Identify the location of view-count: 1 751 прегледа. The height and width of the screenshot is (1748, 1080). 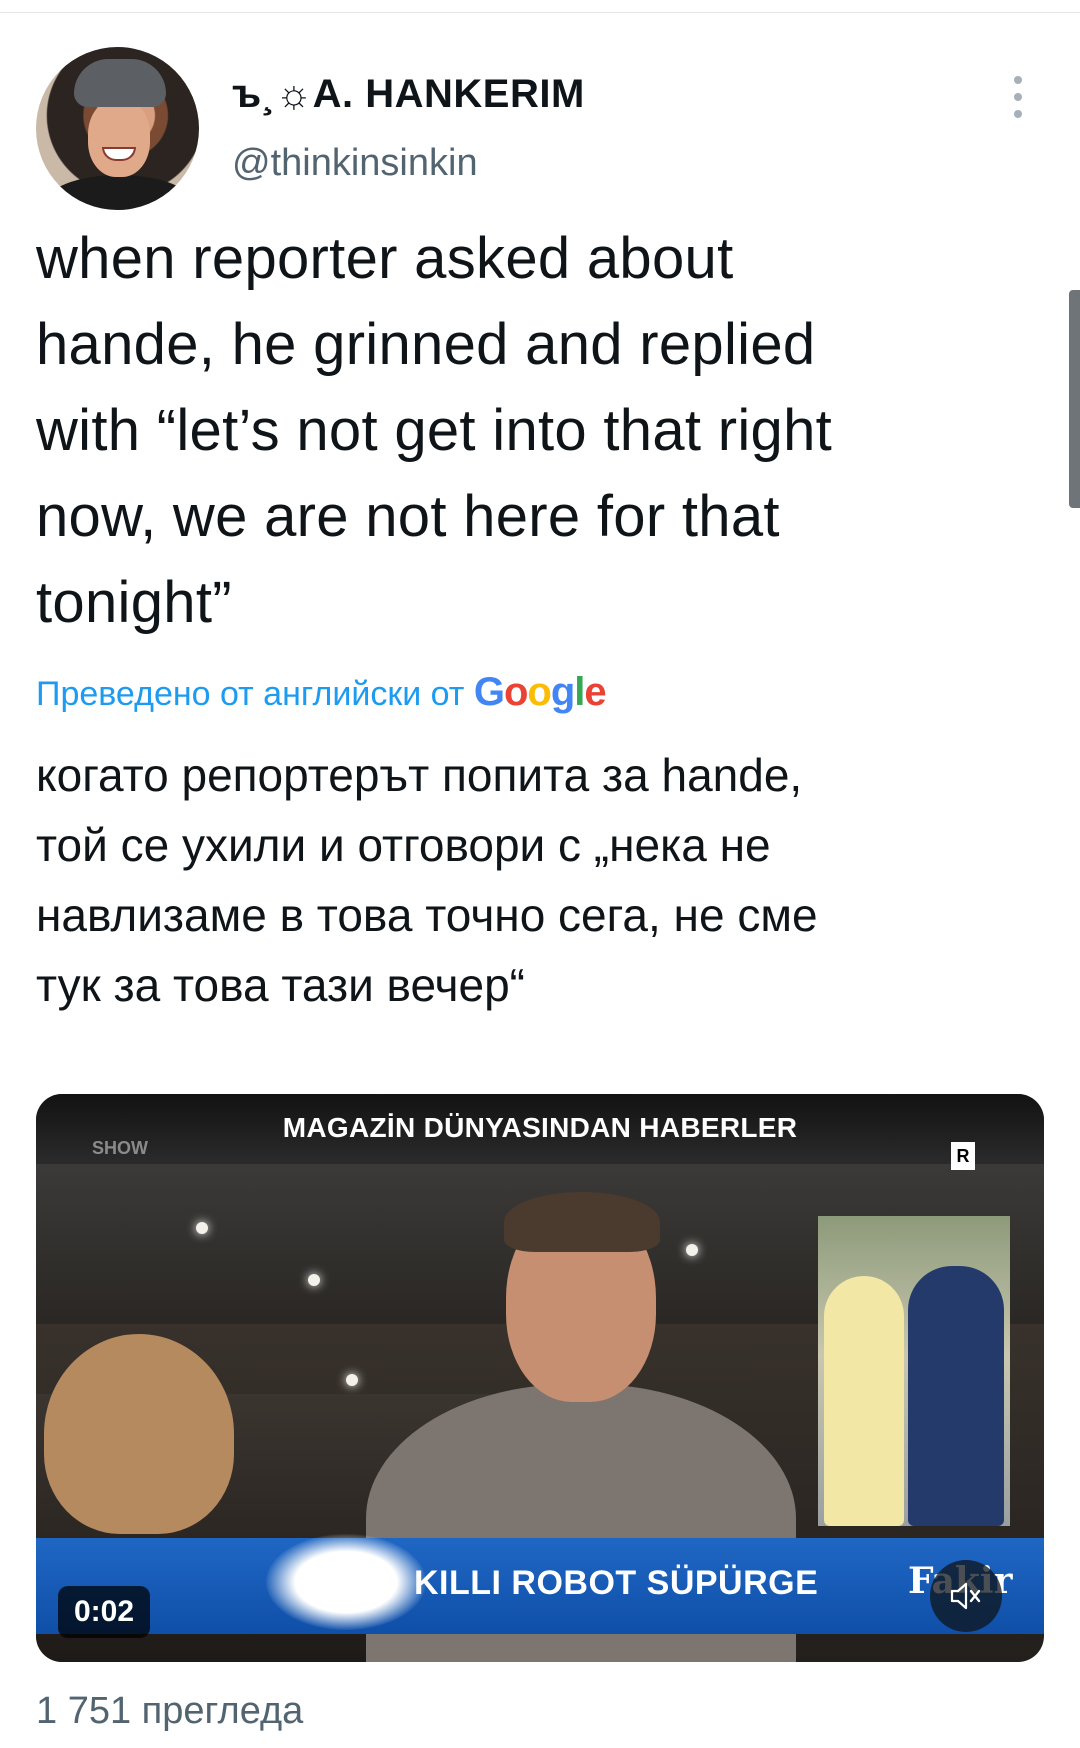
(170, 1711).